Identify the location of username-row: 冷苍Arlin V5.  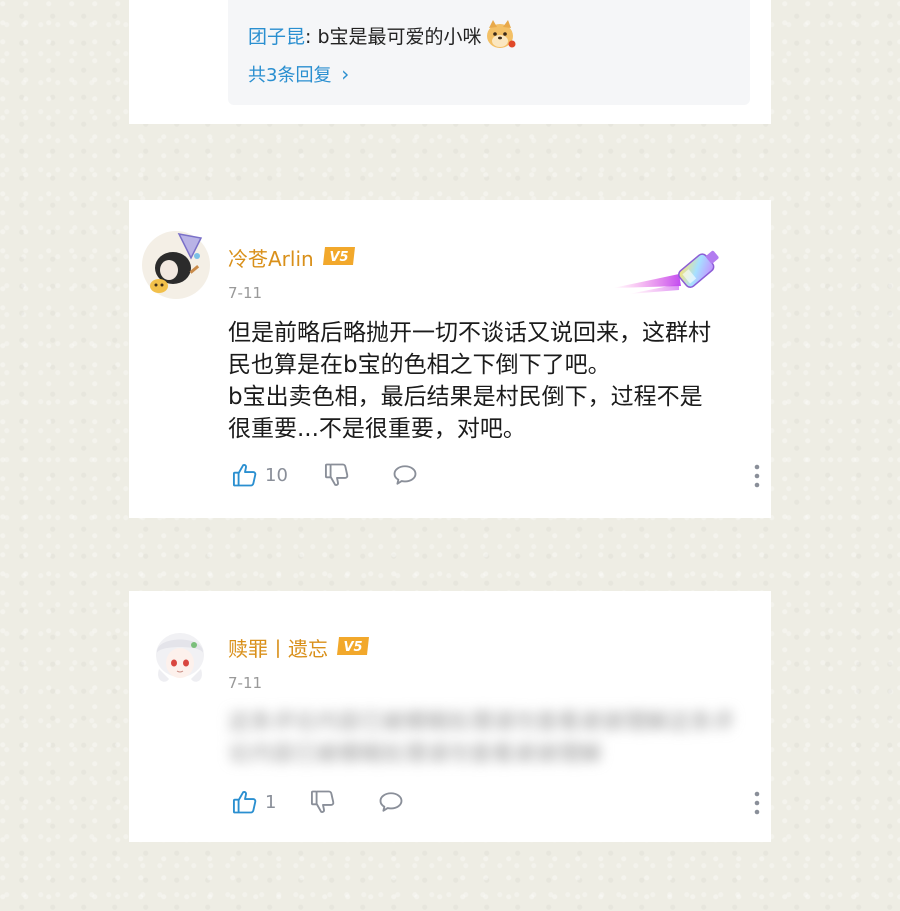
(292, 257).